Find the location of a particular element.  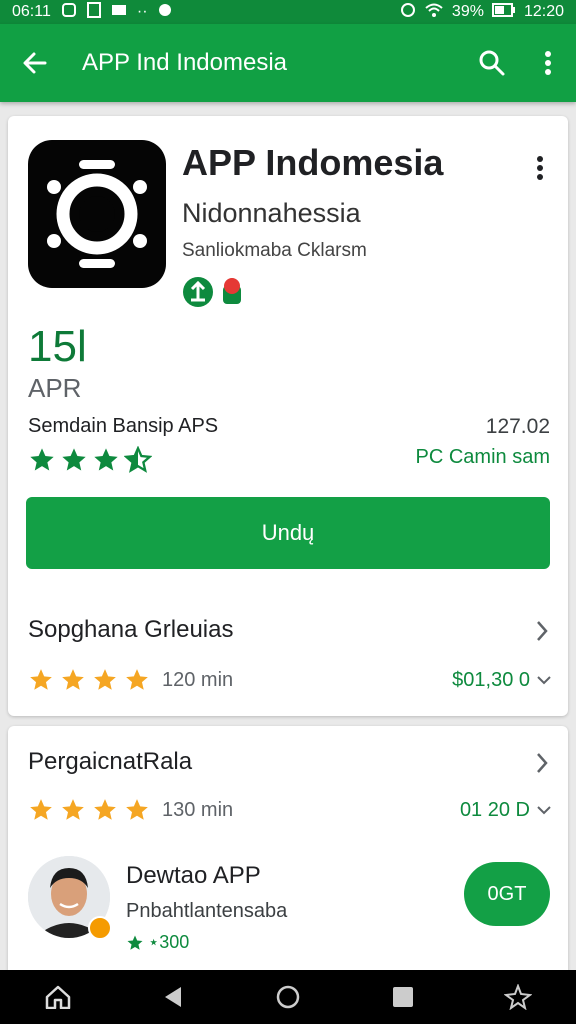

overflow-menu-button is located at coordinates (548, 63).